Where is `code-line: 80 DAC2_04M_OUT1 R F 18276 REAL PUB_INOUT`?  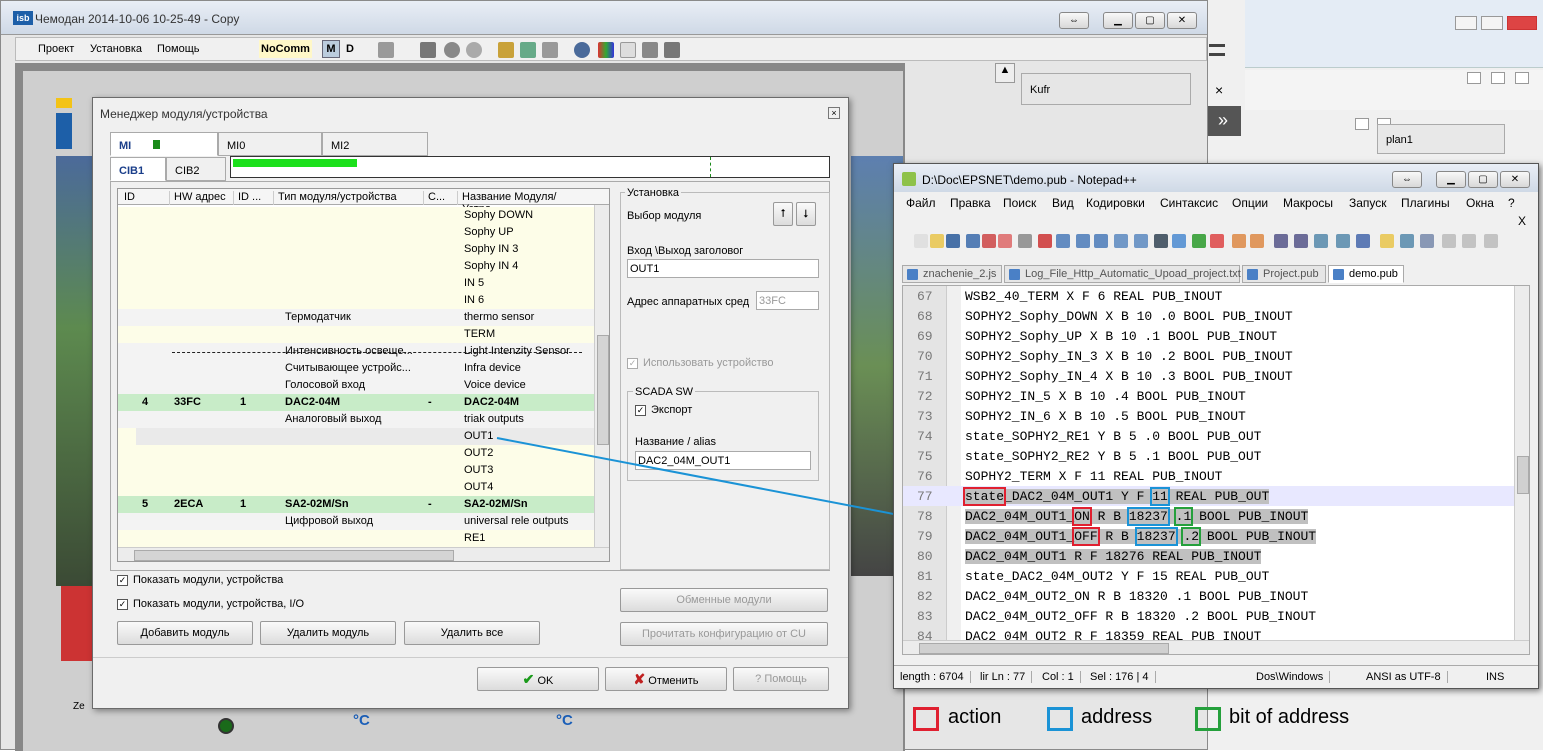
code-line: 80 DAC2_04M_OUT1 R F 18276 REAL PUB_INOUT is located at coordinates (1213, 556).